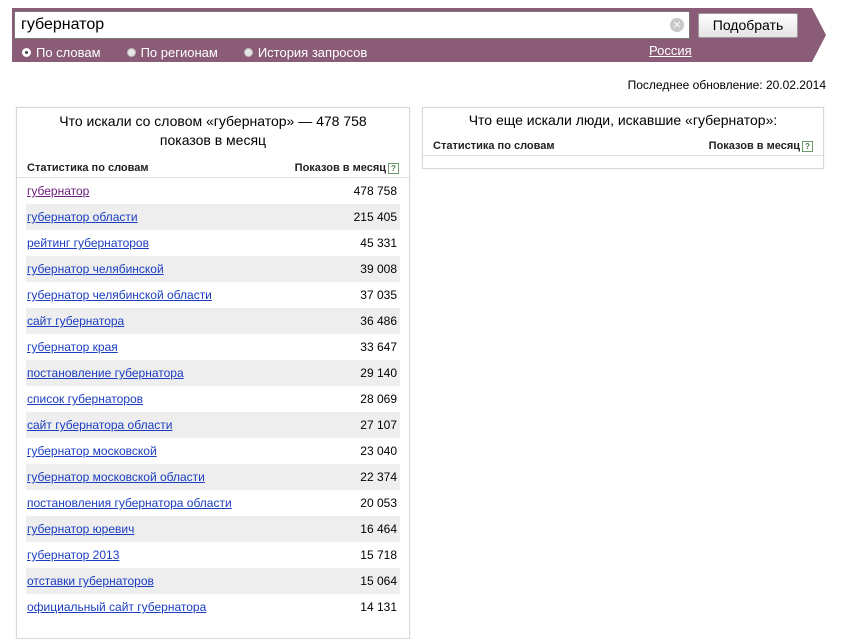  I want to click on show-count: 27 107, so click(378, 425).